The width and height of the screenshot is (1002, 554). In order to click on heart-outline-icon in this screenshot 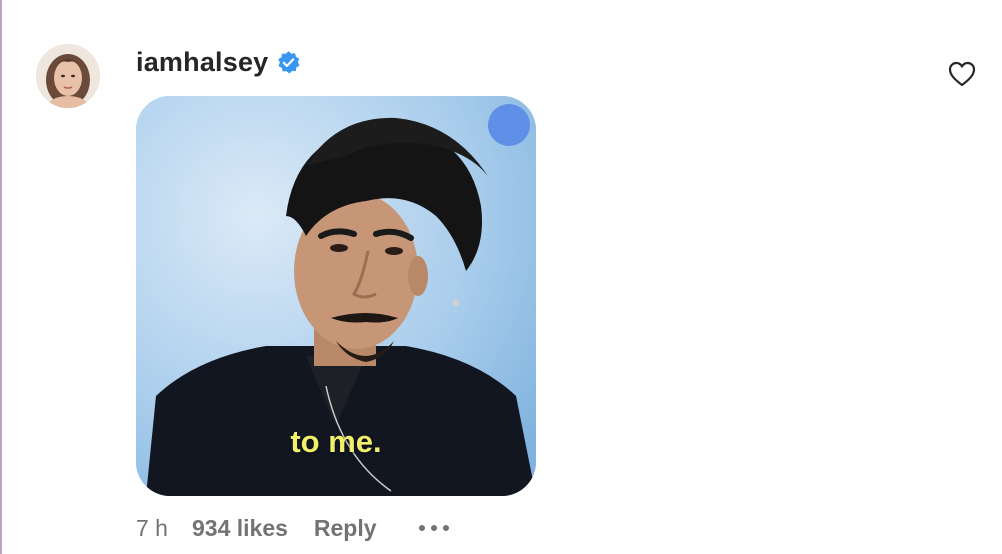, I will do `click(962, 74)`.